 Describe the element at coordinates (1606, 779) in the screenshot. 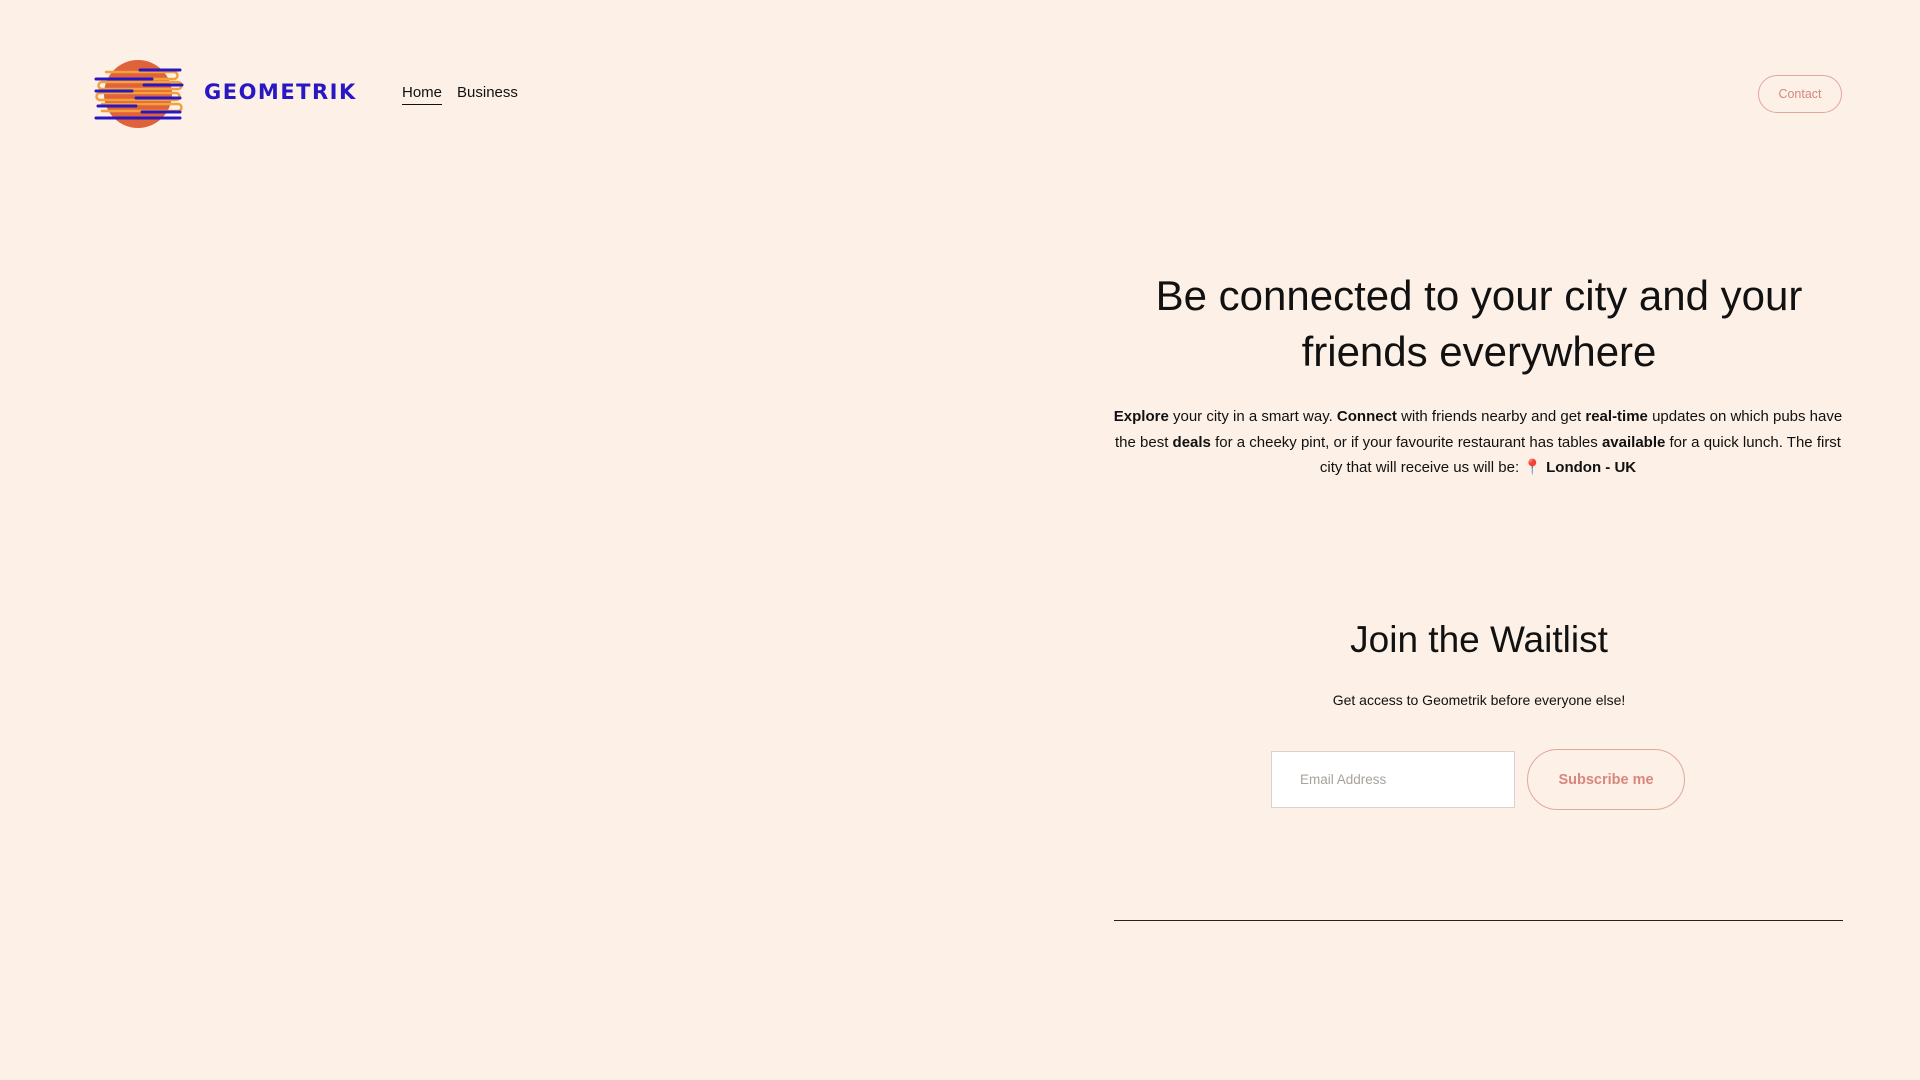

I see `subscribe-button: Subscribe me` at that location.